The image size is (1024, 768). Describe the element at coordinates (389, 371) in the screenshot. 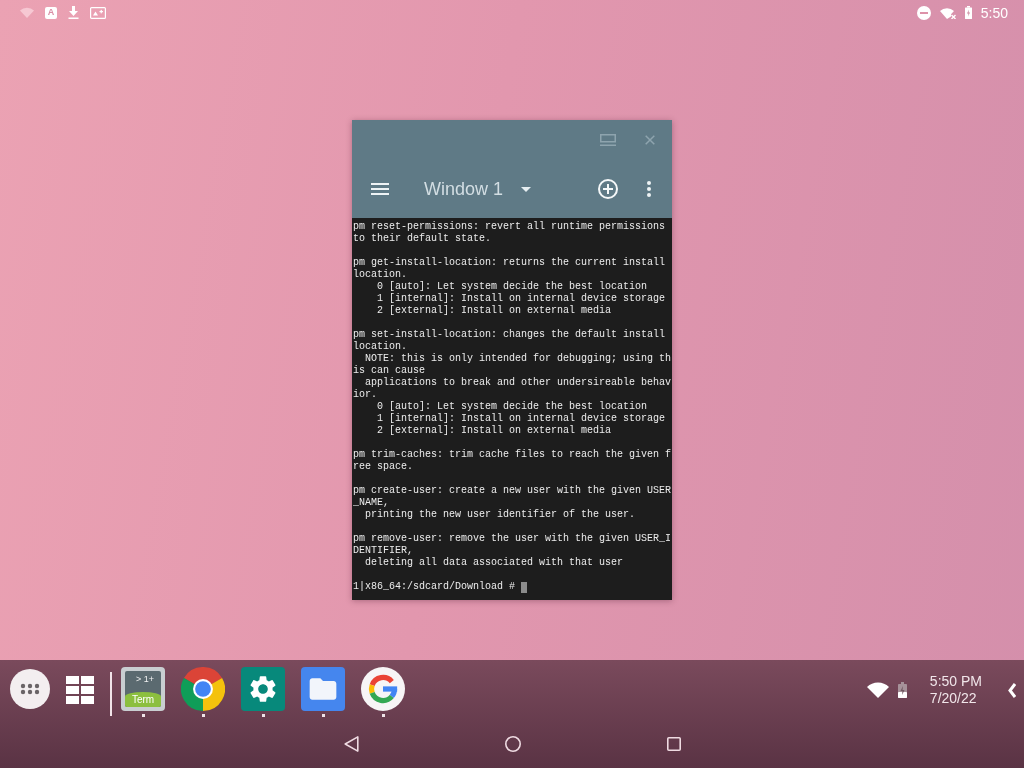

I see `terminal-line: is can cause` at that location.